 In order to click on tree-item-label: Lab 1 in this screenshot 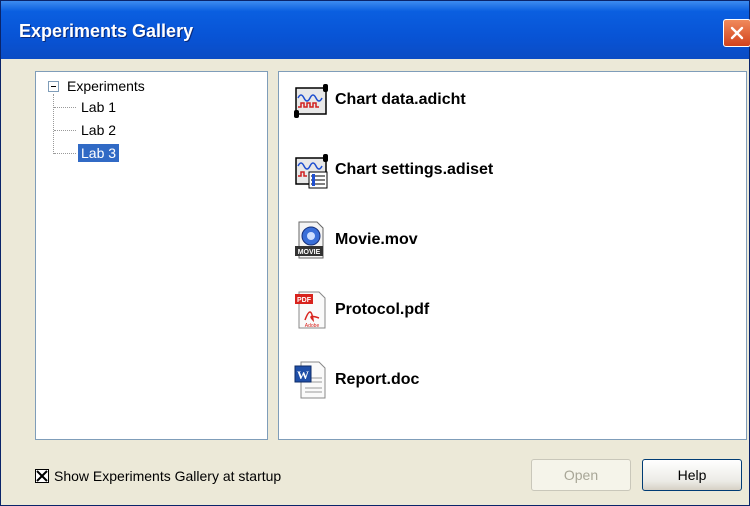, I will do `click(99, 107)`.